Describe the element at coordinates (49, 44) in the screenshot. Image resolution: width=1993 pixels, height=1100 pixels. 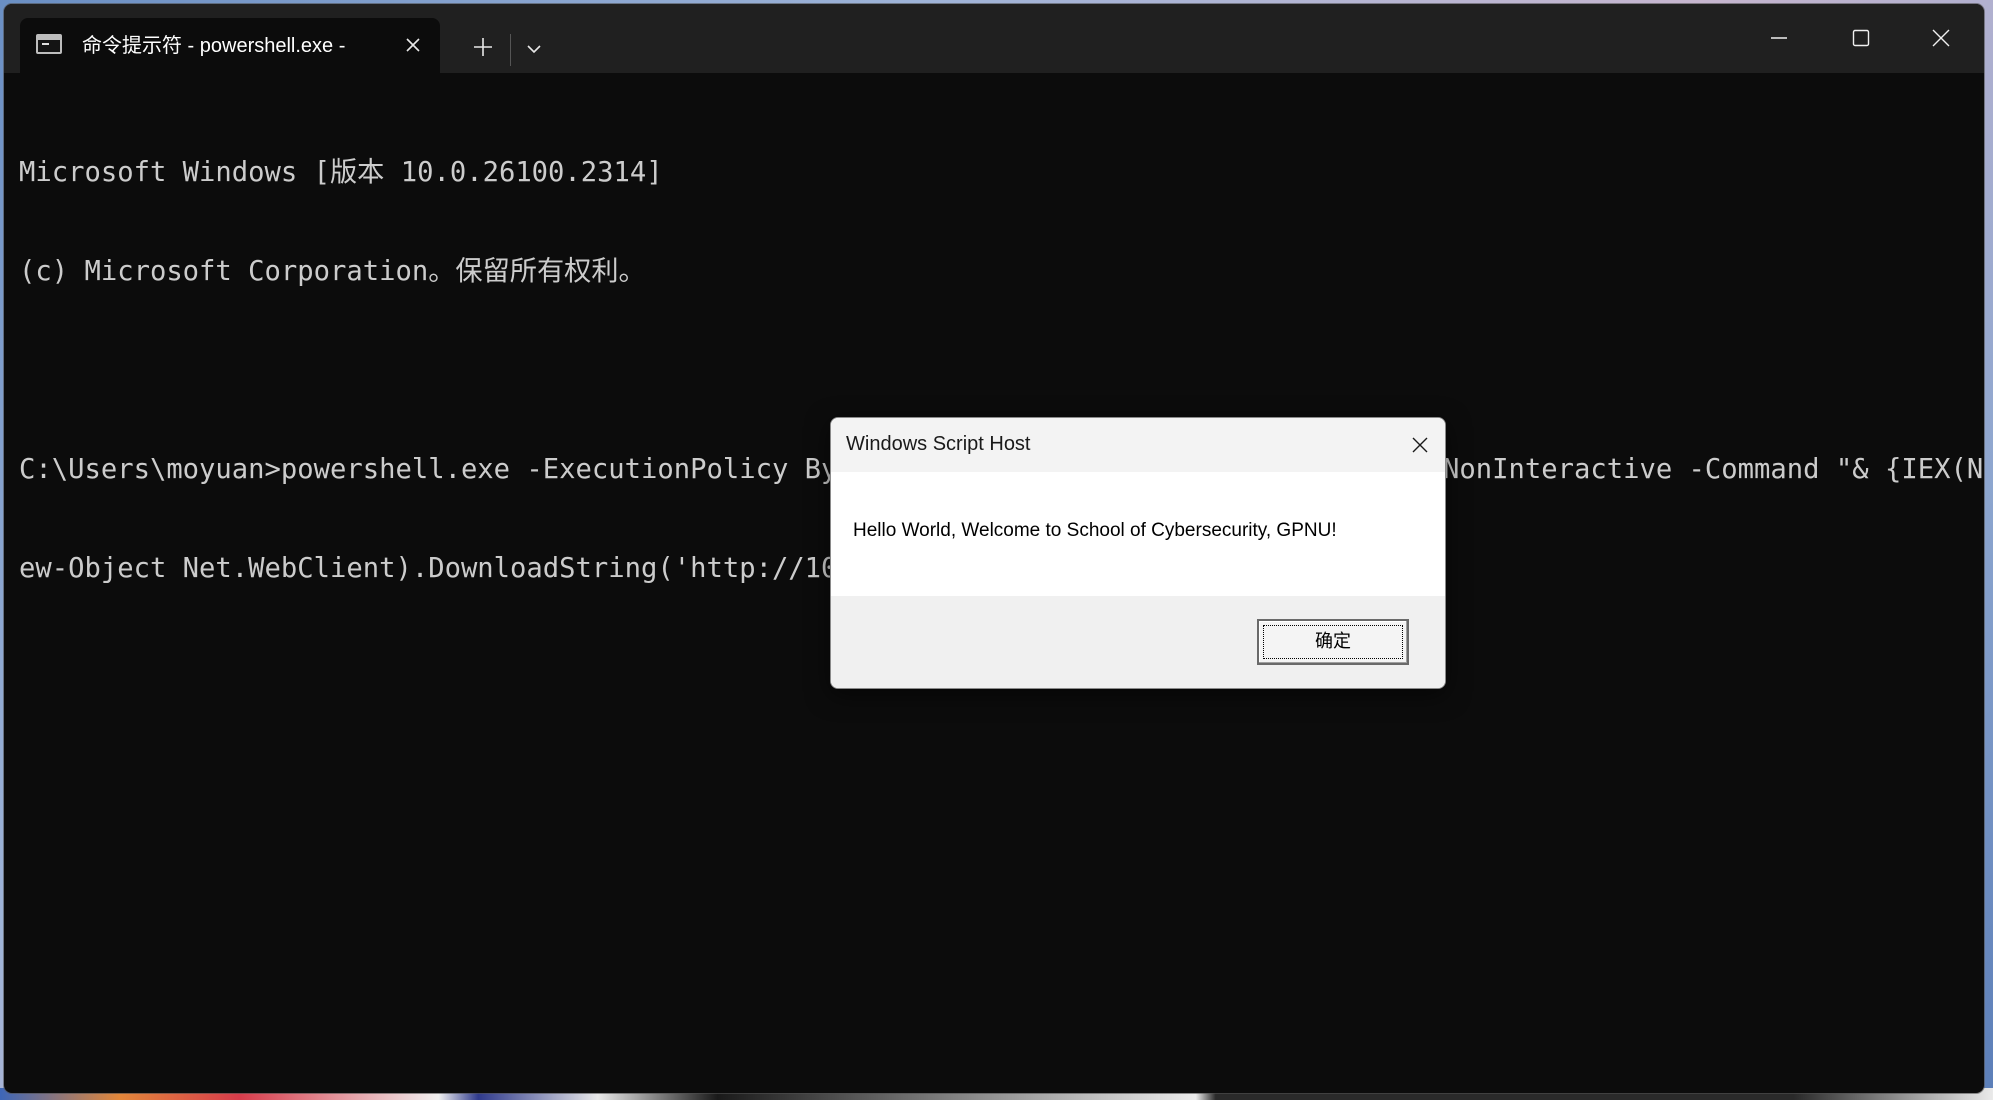
I see `terminal-icon` at that location.